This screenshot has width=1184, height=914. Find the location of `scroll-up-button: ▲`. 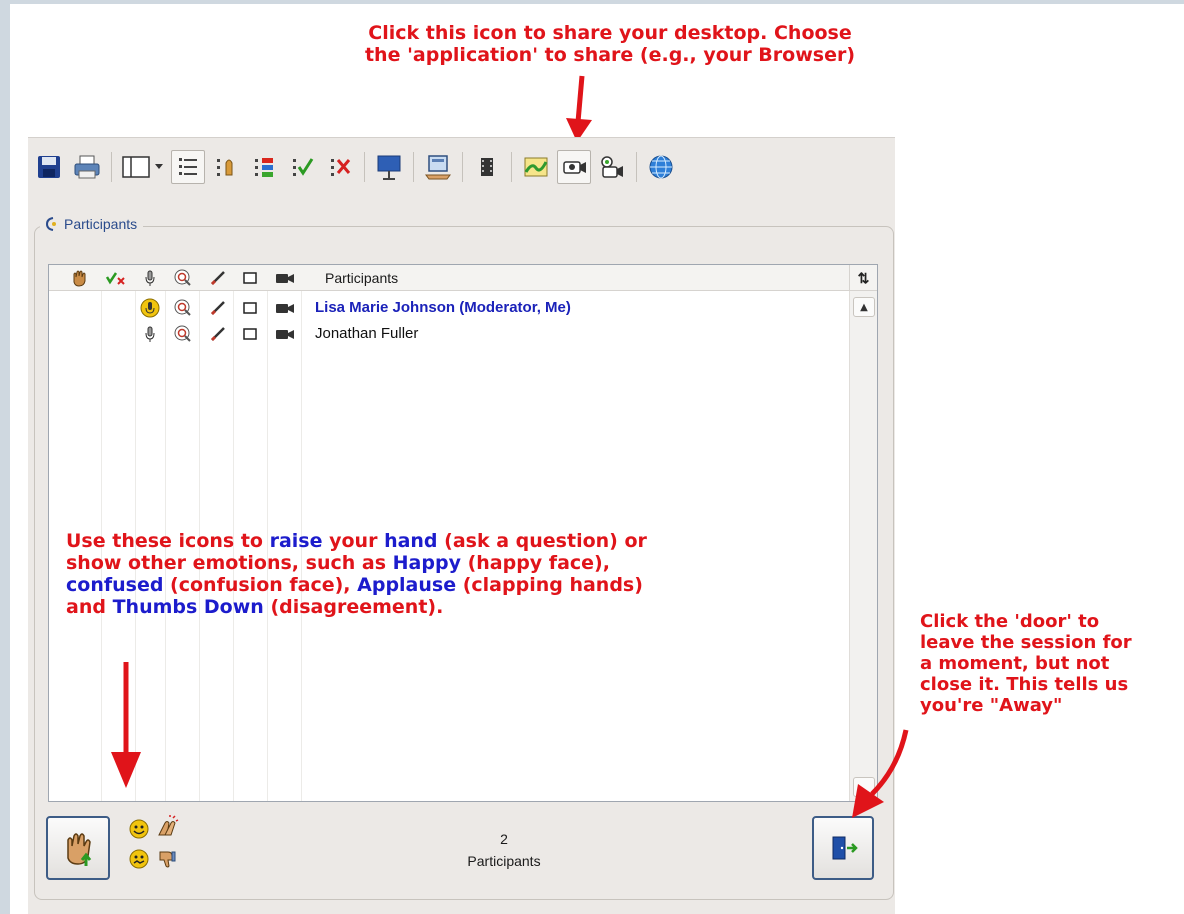

scroll-up-button: ▲ is located at coordinates (864, 307).